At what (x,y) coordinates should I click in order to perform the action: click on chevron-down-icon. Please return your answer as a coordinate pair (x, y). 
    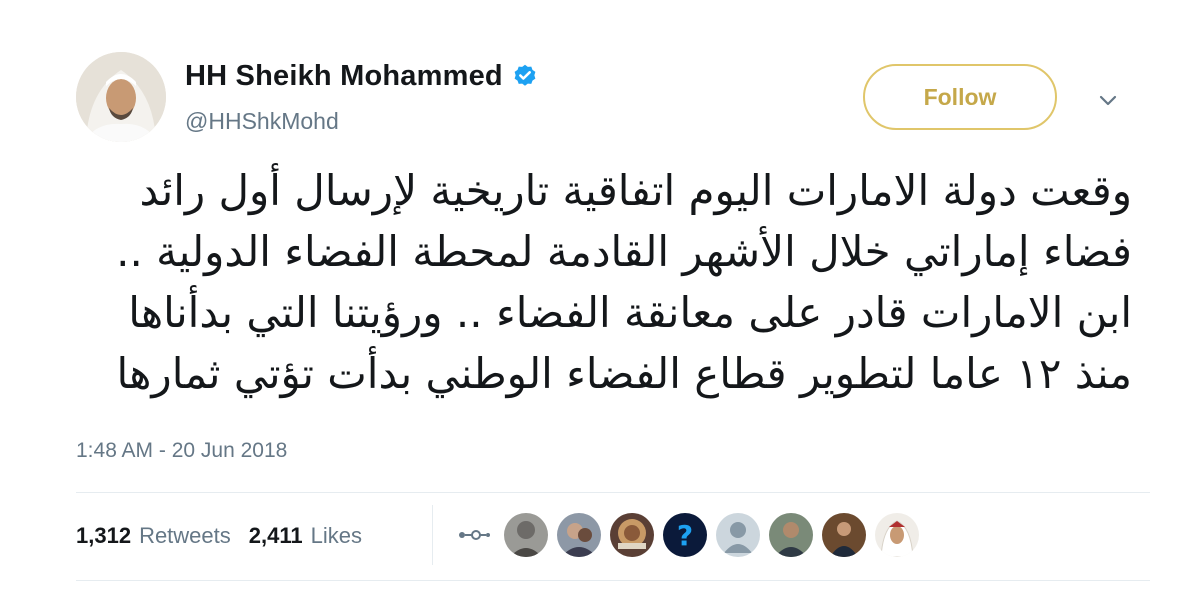
    Looking at the image, I should click on (1108, 100).